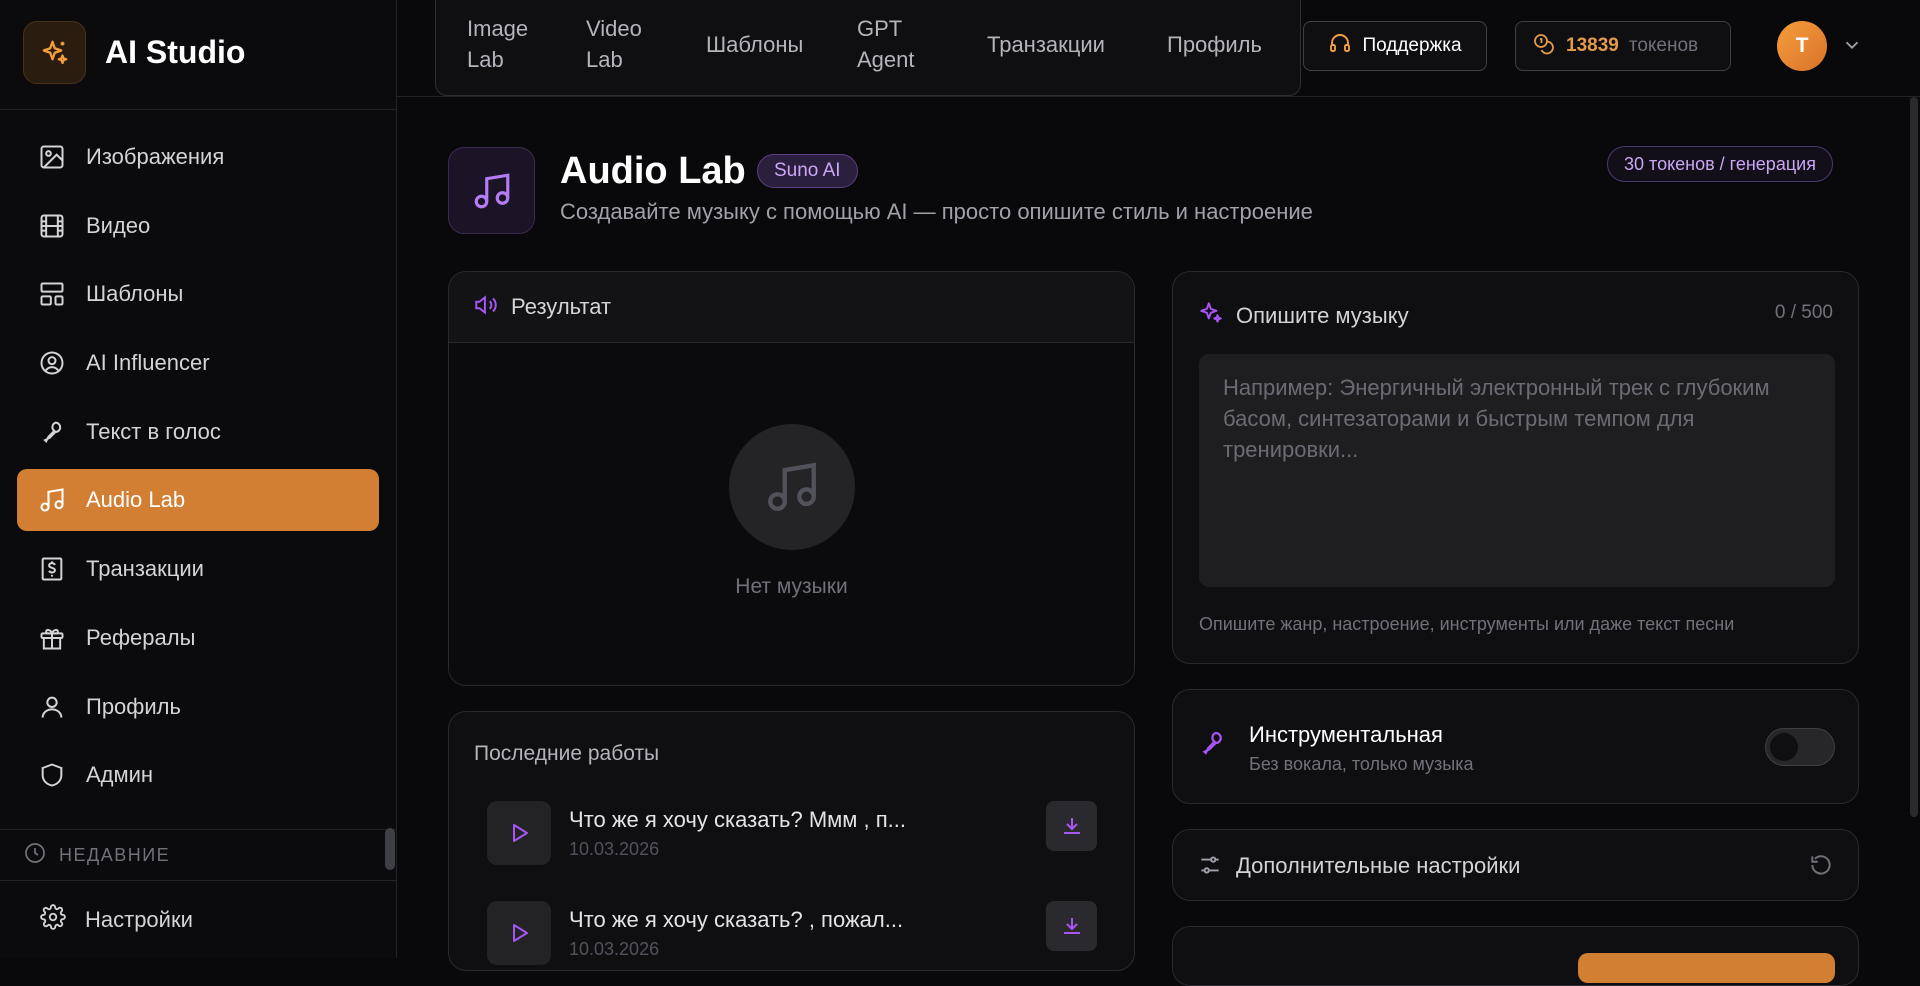  Describe the element at coordinates (792, 487) in the screenshot. I see `music-placeholder-icon` at that location.